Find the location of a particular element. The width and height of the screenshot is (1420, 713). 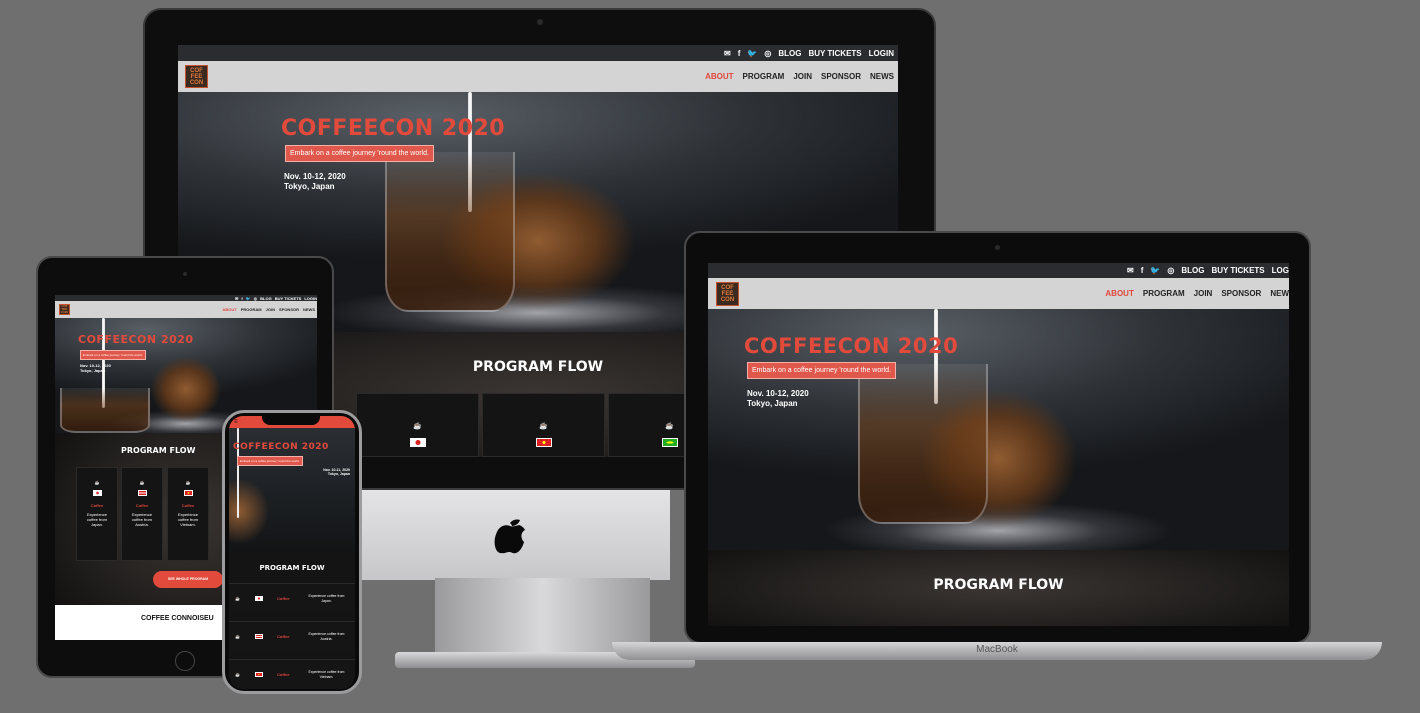

hero-date-block: Nov. 10-12, 2020 Tokyo, Japan is located at coordinates (778, 399).